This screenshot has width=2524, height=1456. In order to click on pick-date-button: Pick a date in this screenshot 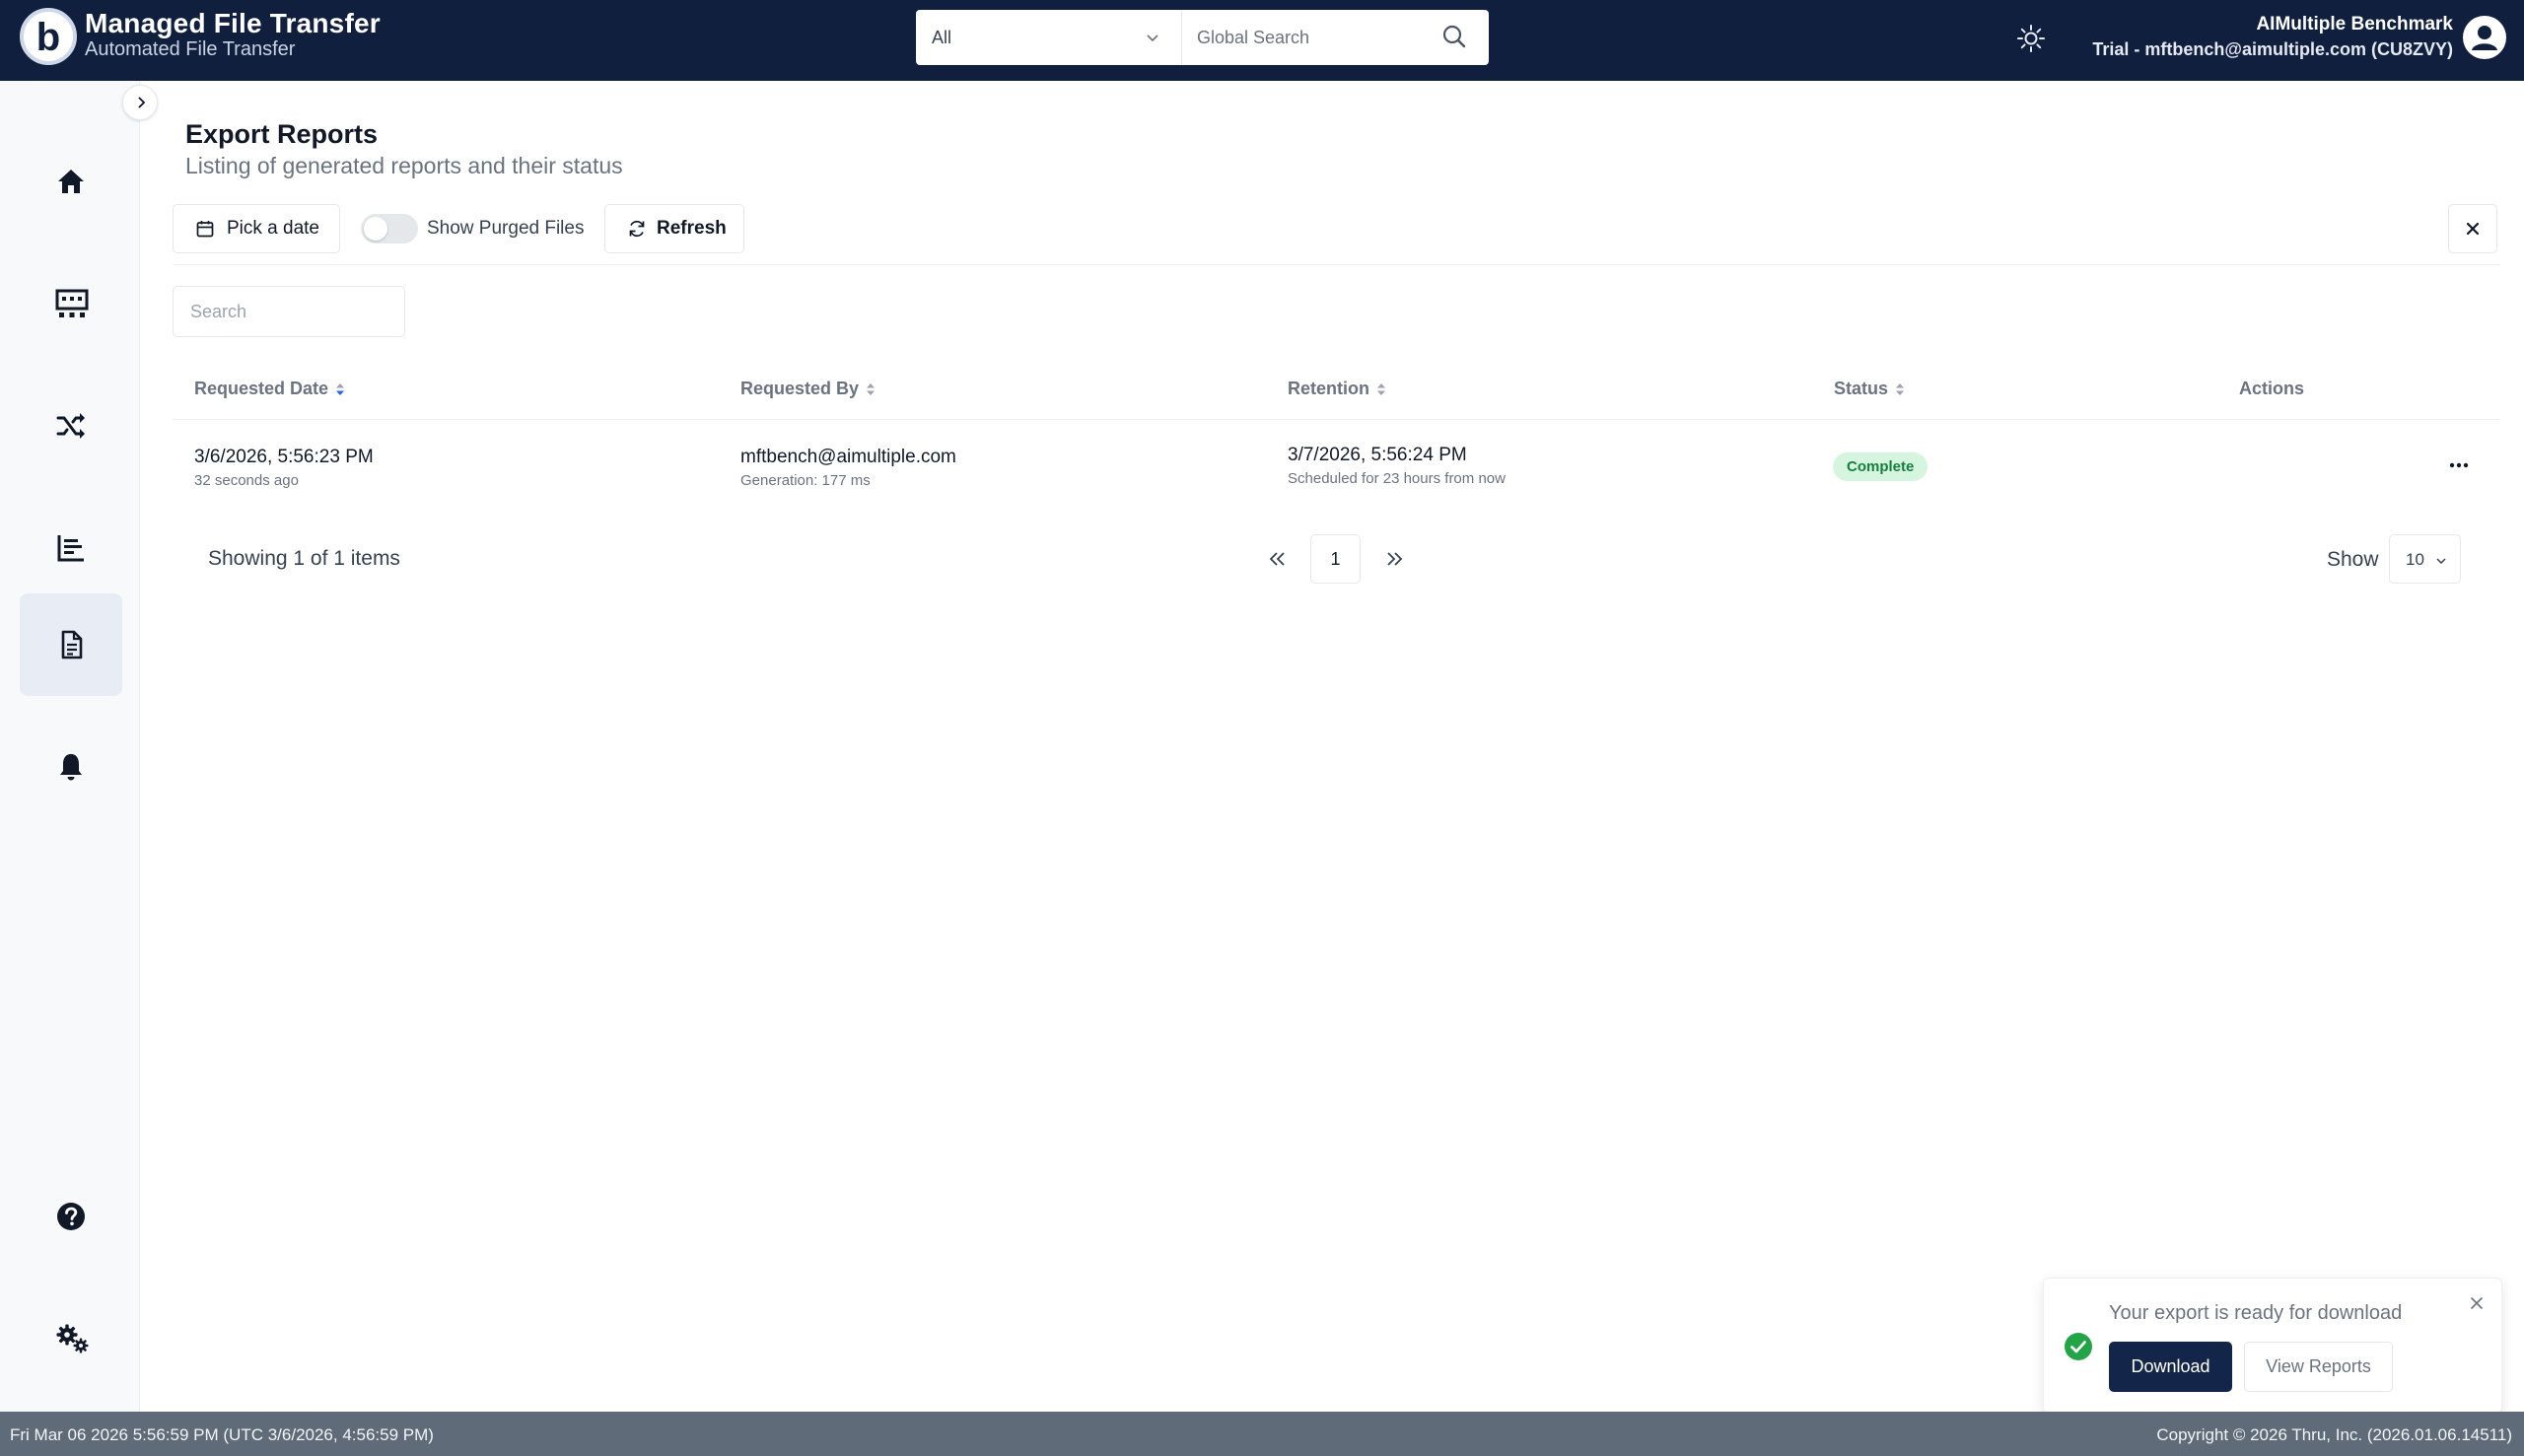, I will do `click(256, 228)`.